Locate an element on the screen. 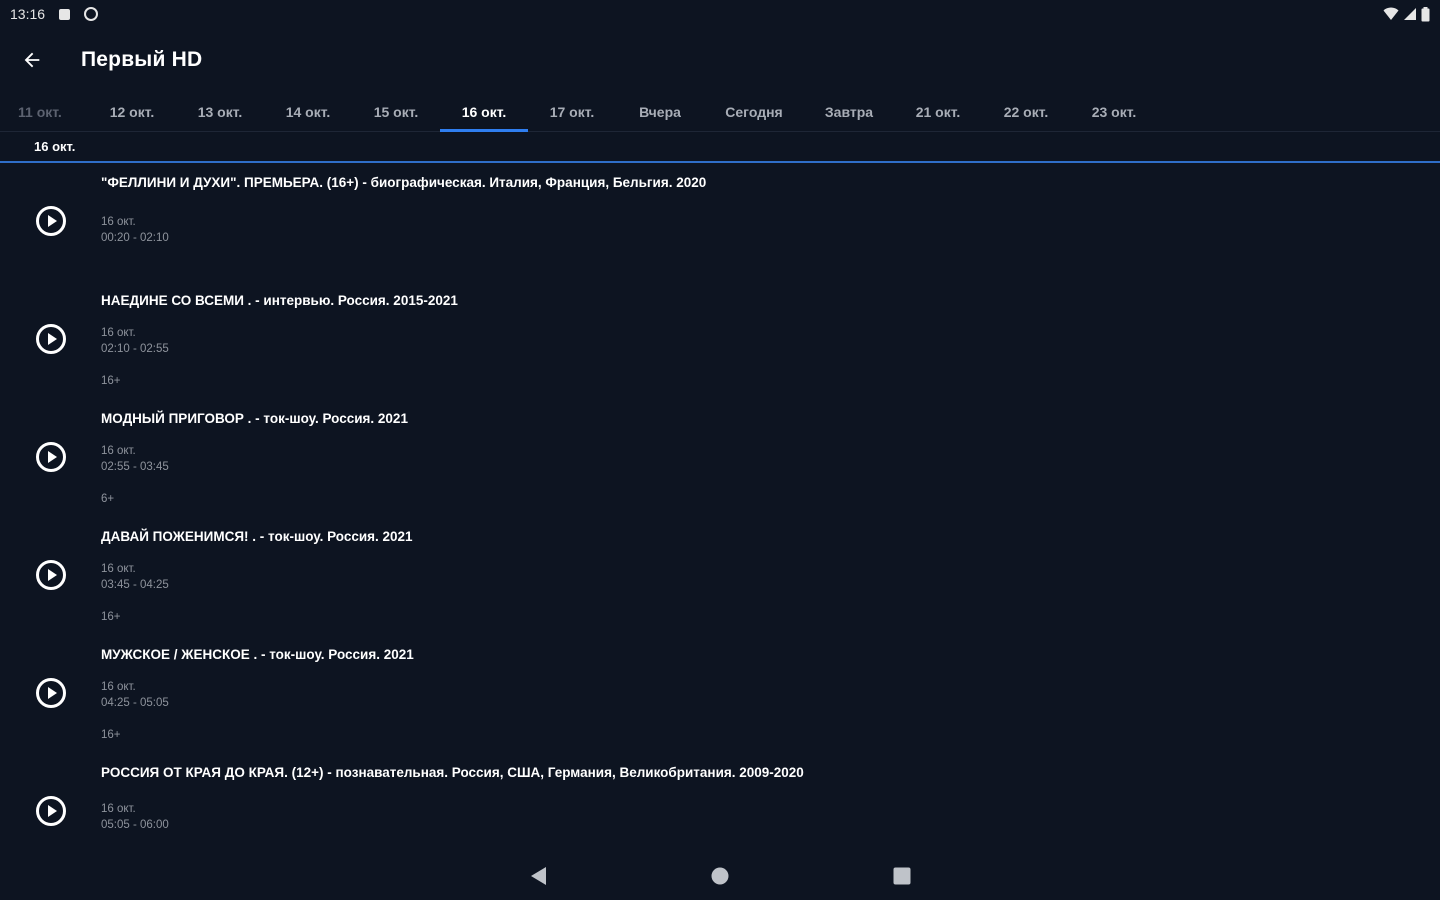 The width and height of the screenshot is (1440, 900). nav-recents-icon is located at coordinates (902, 876).